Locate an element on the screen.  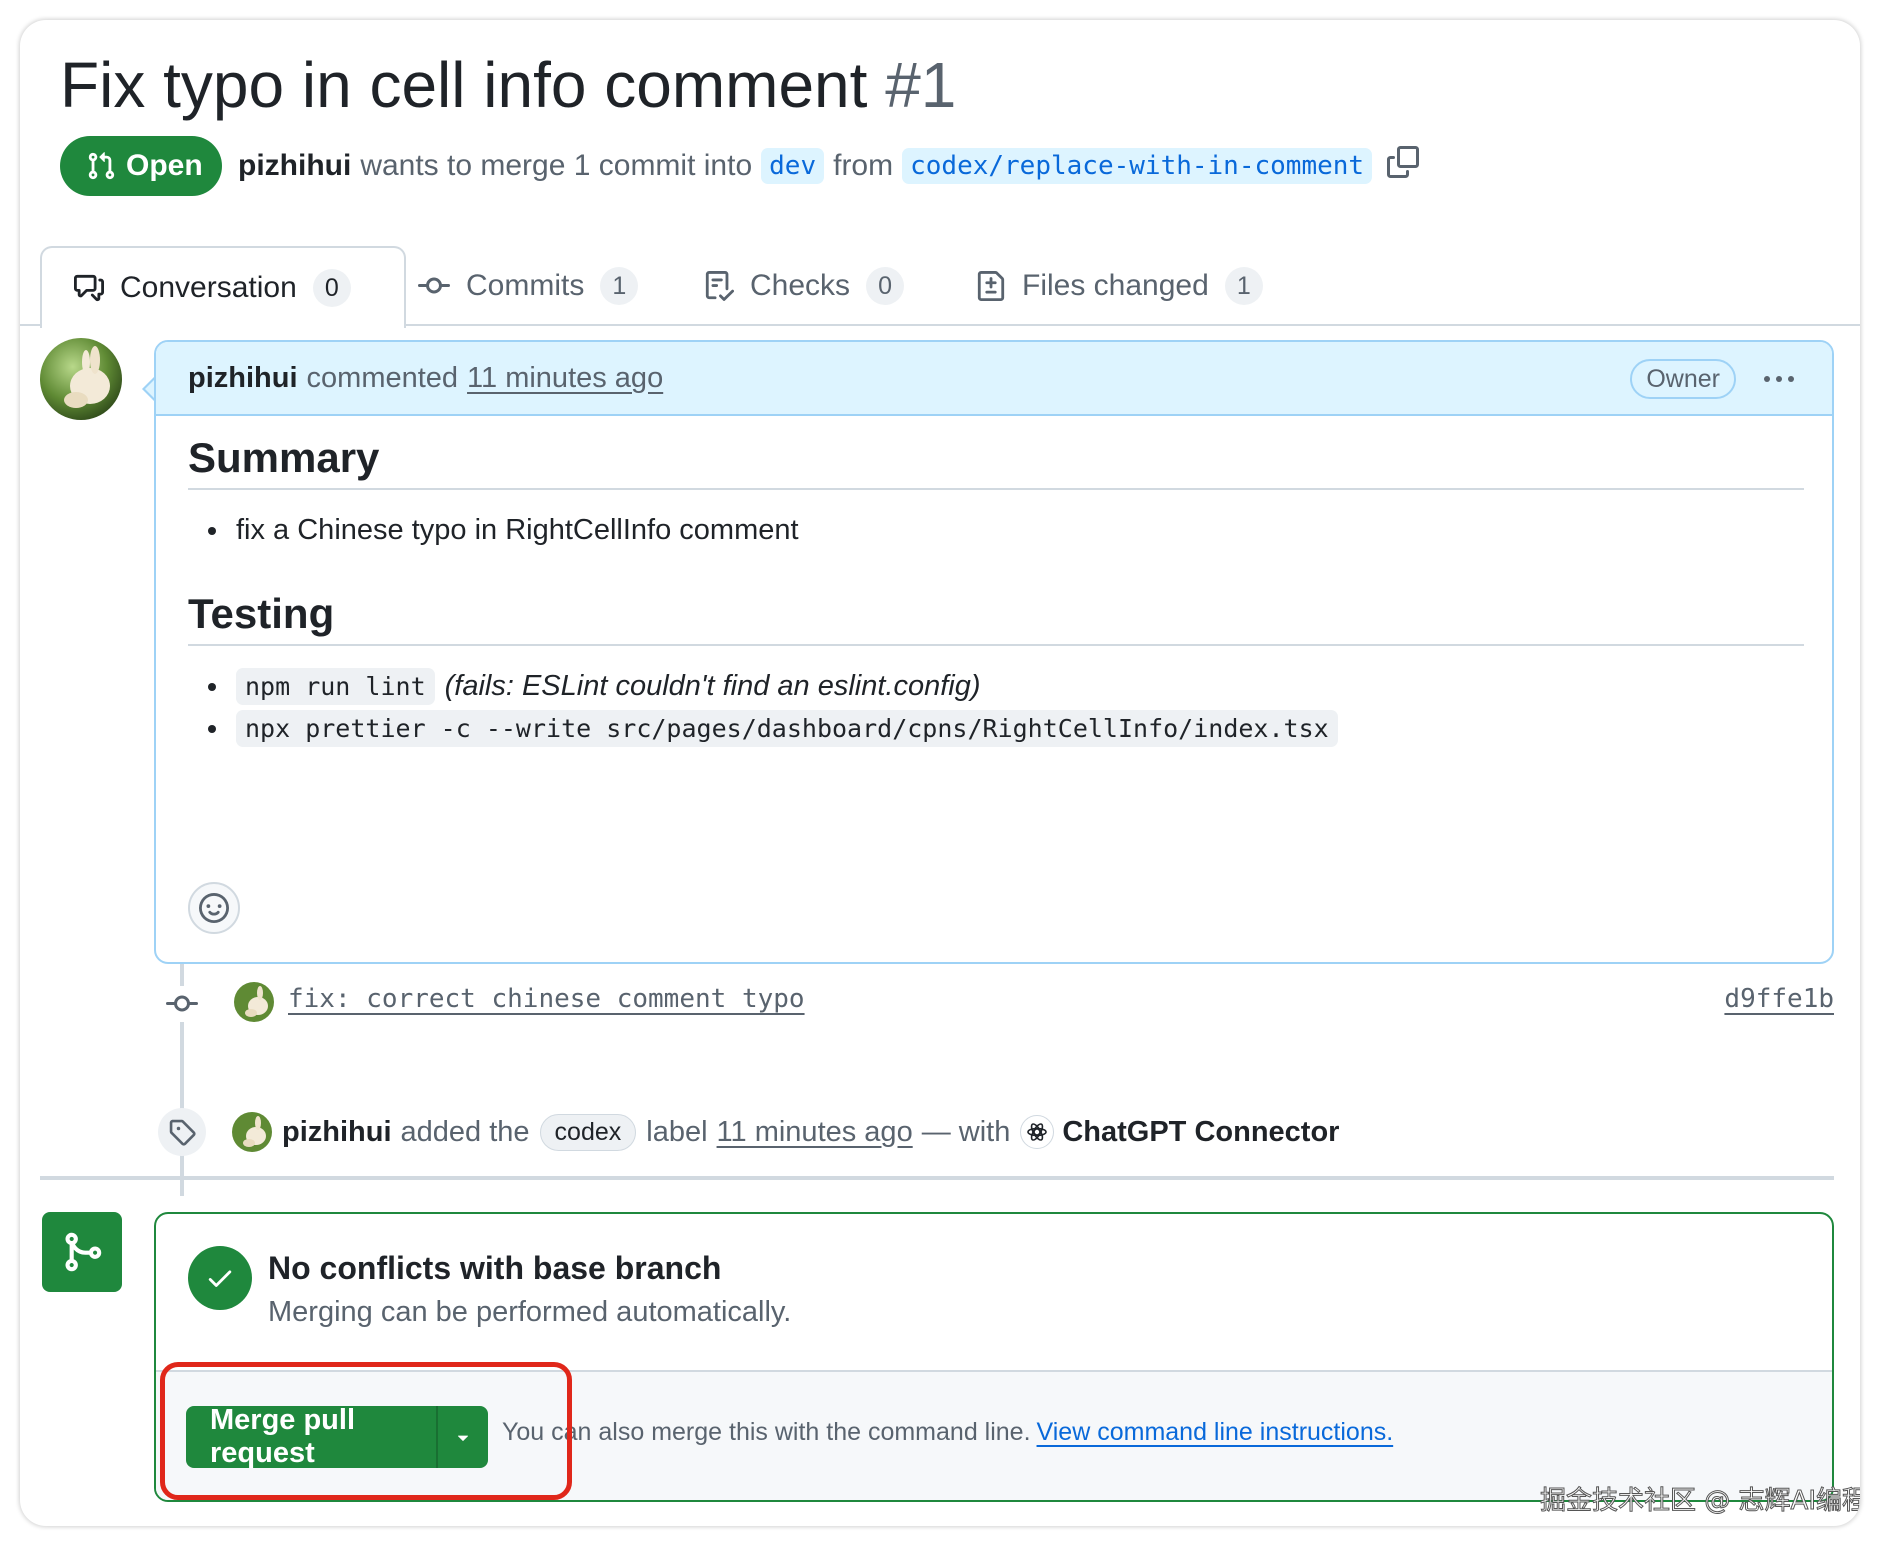
add-reaction-button is located at coordinates (214, 908).